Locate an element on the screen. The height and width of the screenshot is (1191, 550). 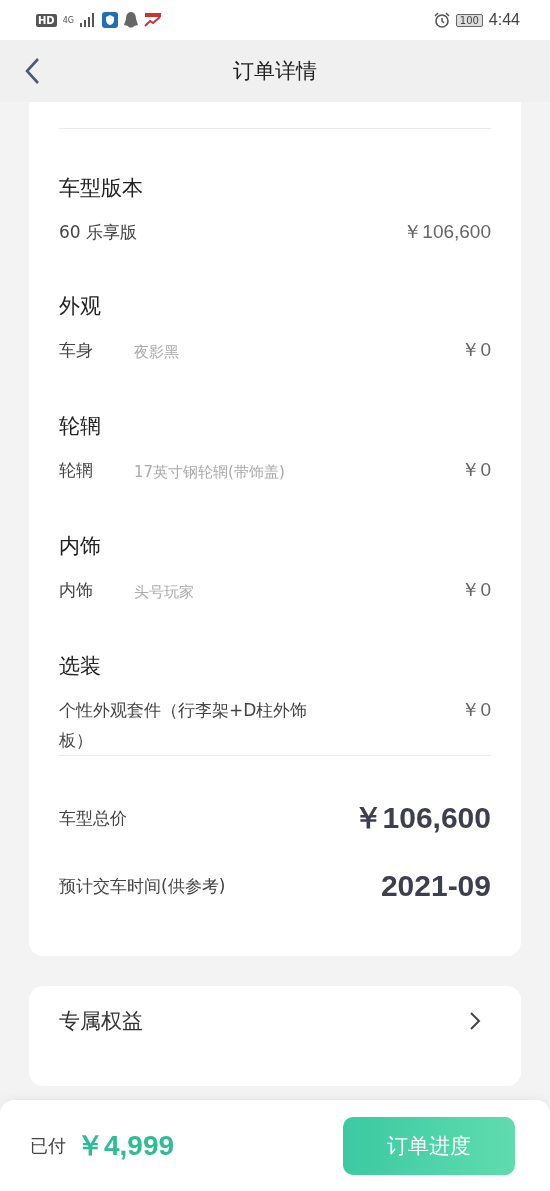
item-label: 车身 is located at coordinates (76, 350).